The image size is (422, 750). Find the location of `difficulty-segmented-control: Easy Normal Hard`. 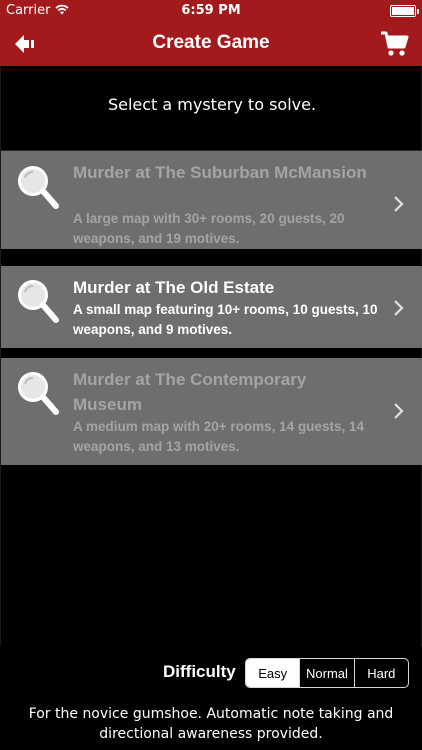

difficulty-segmented-control: Easy Normal Hard is located at coordinates (327, 673).